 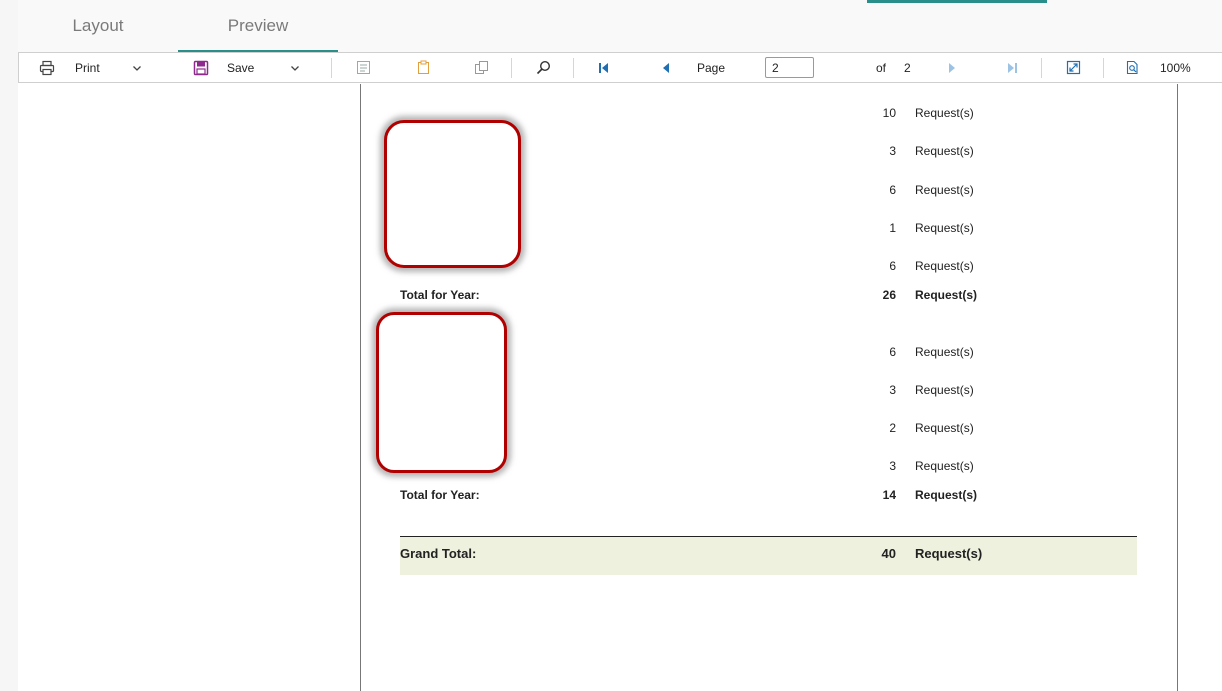 What do you see at coordinates (423, 67) in the screenshot?
I see `clipboard-icon` at bounding box center [423, 67].